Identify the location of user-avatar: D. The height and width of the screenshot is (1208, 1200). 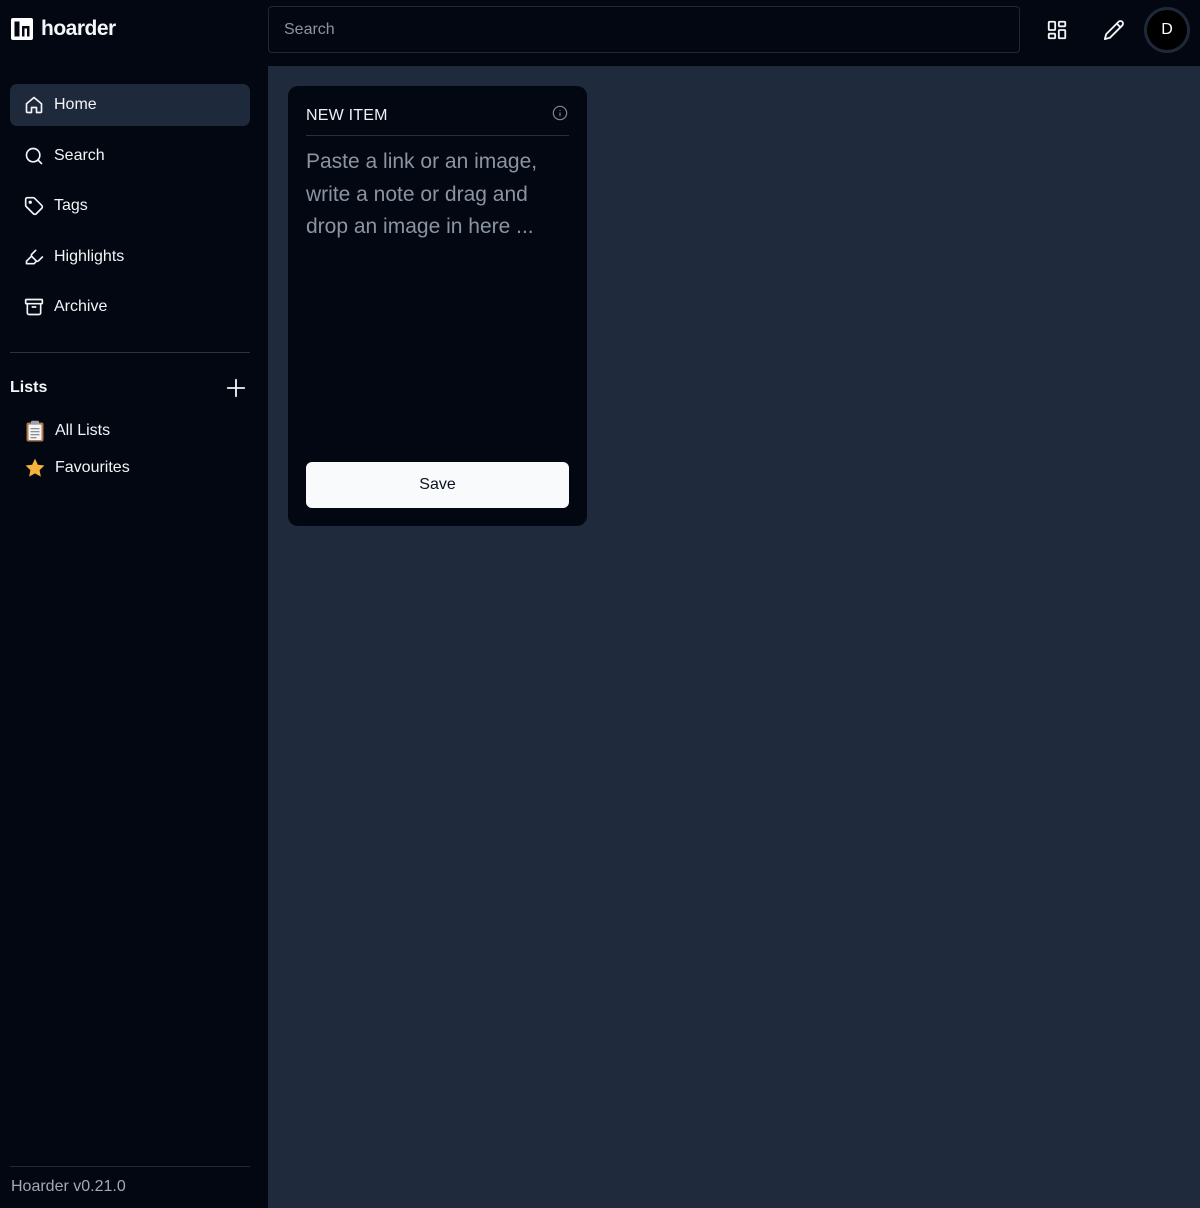
(1167, 30).